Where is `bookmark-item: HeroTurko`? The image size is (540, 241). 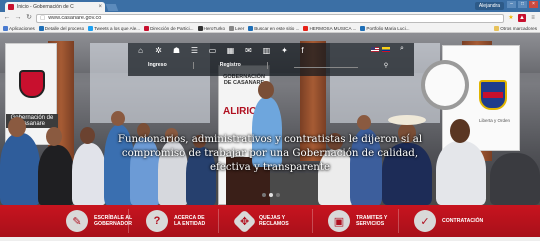
bookmark-item: HeroTurko is located at coordinates (211, 28).